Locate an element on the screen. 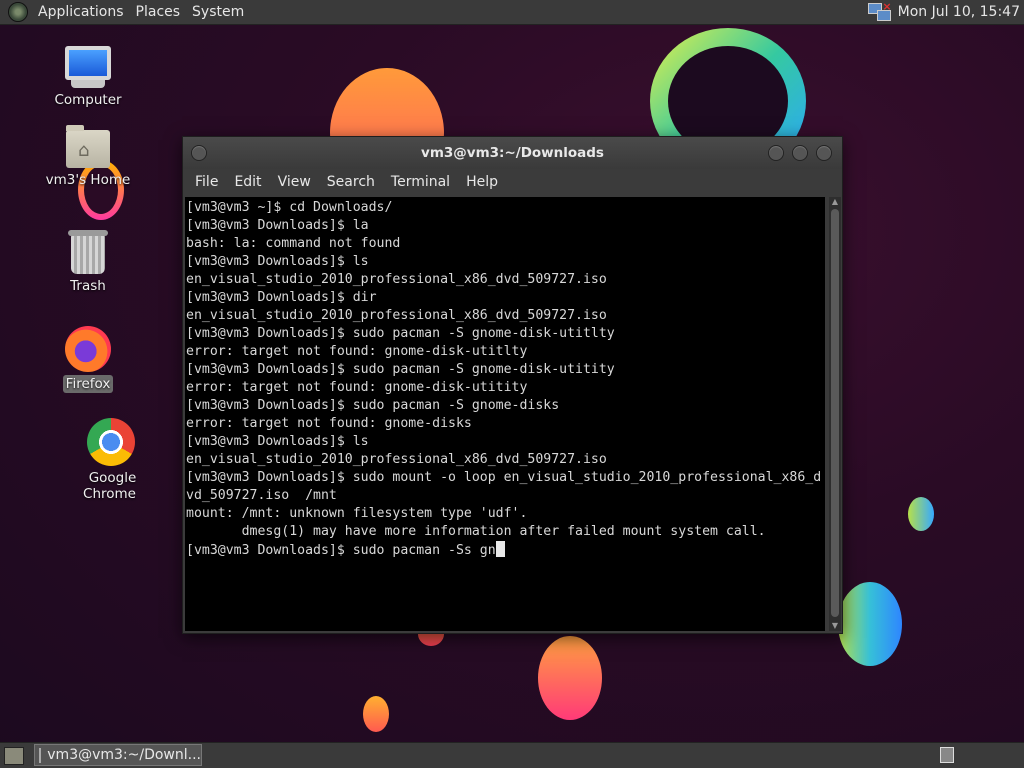 Image resolution: width=1024 pixels, height=768 pixels. scrollbar-thumb is located at coordinates (835, 413).